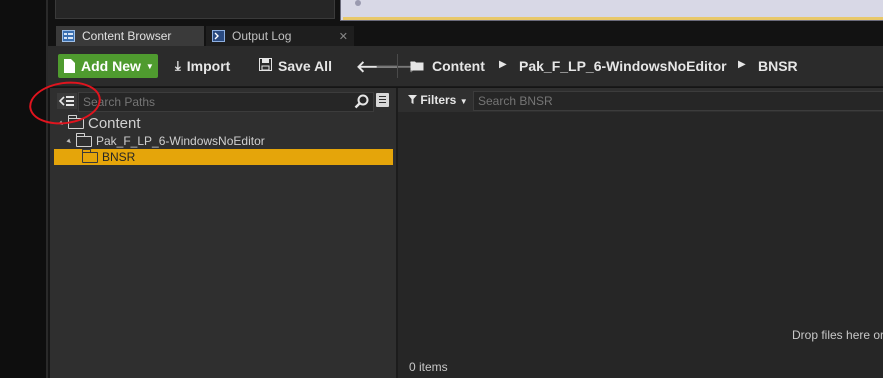  I want to click on import-button: ⤓ Import, so click(202, 66).